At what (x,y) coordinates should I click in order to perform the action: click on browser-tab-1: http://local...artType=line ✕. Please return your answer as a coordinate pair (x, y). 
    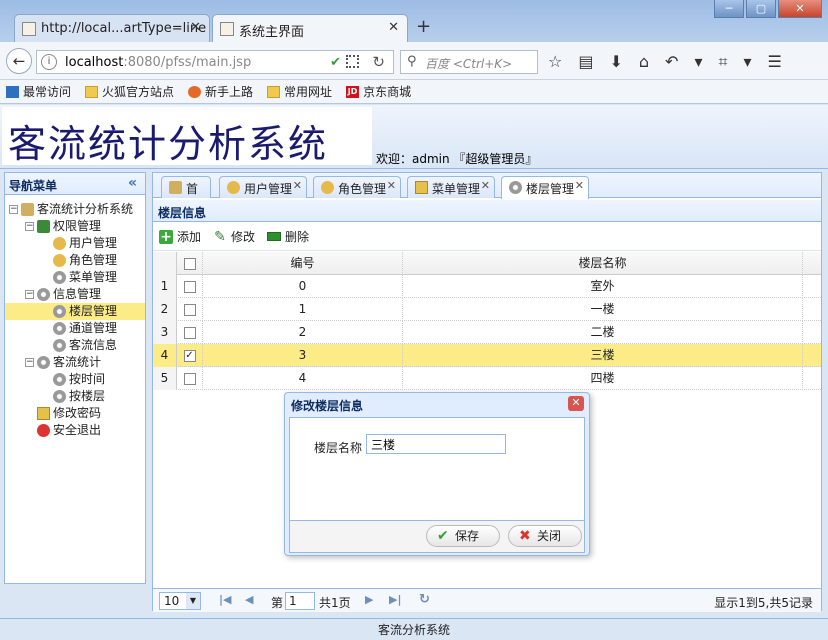
    Looking at the image, I should click on (112, 28).